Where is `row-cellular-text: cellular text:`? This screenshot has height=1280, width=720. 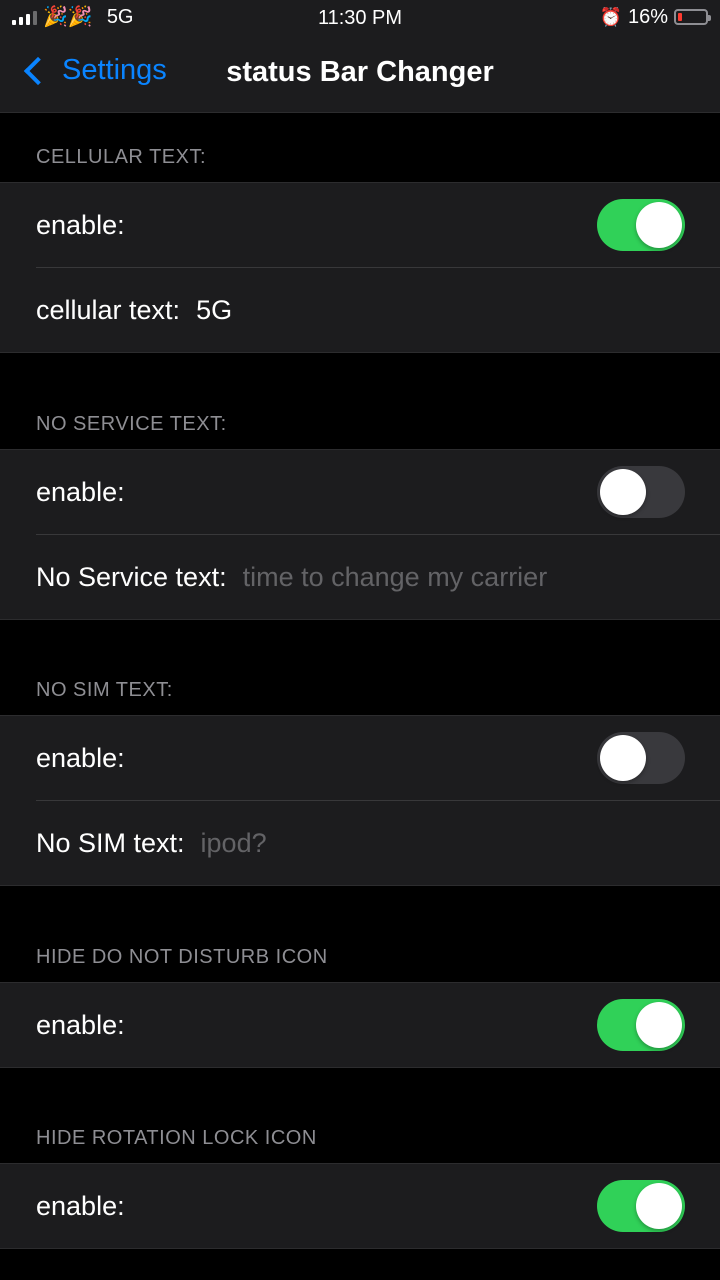
row-cellular-text: cellular text: is located at coordinates (378, 309).